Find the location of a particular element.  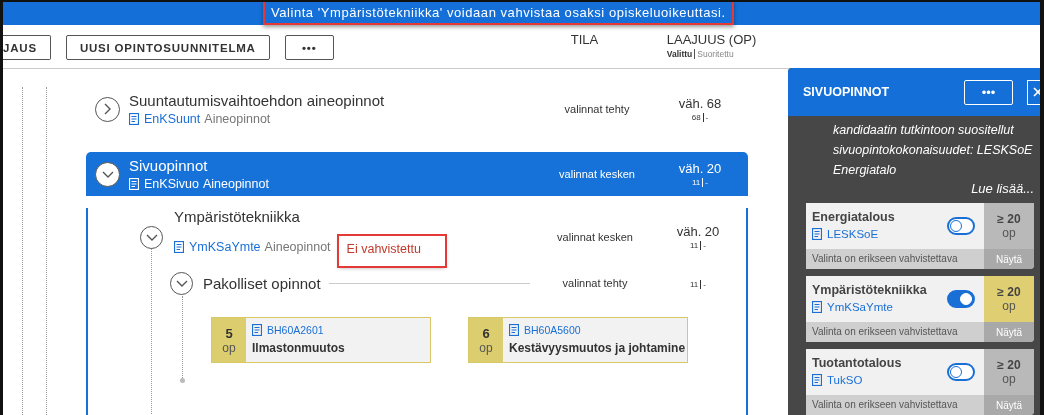

option-name: Tuotantotalous is located at coordinates (857, 363).